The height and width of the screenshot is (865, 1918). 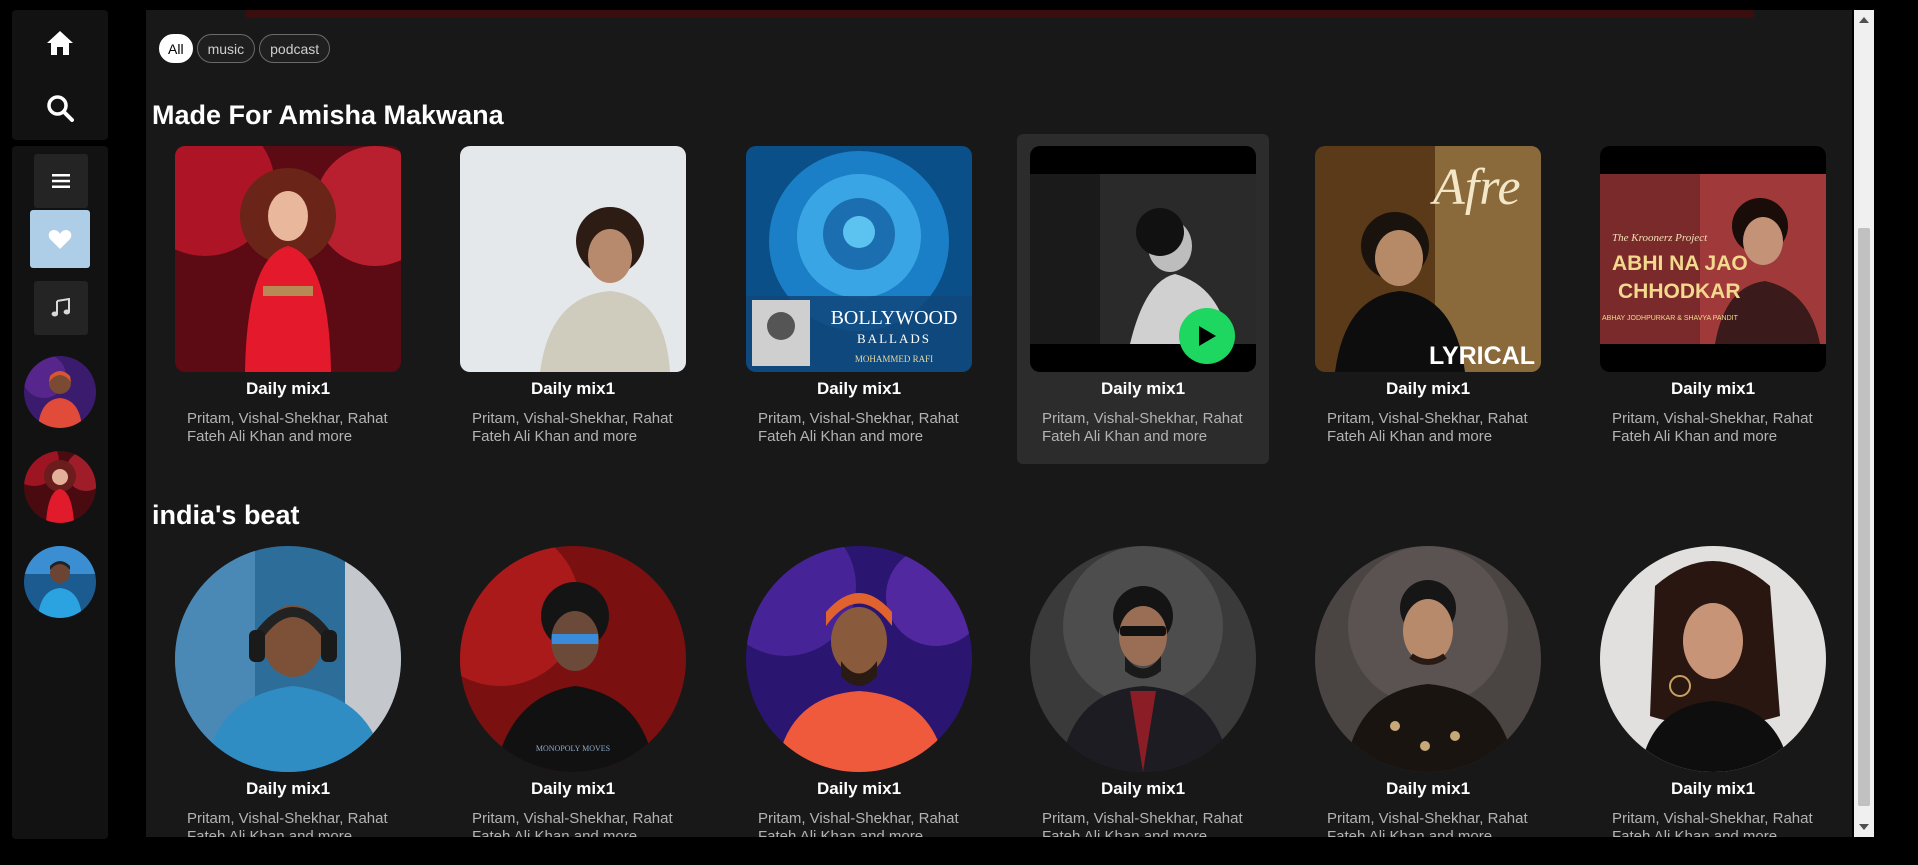 I want to click on section-title-made-for: Made For Amisha Makwana, so click(x=328, y=115).